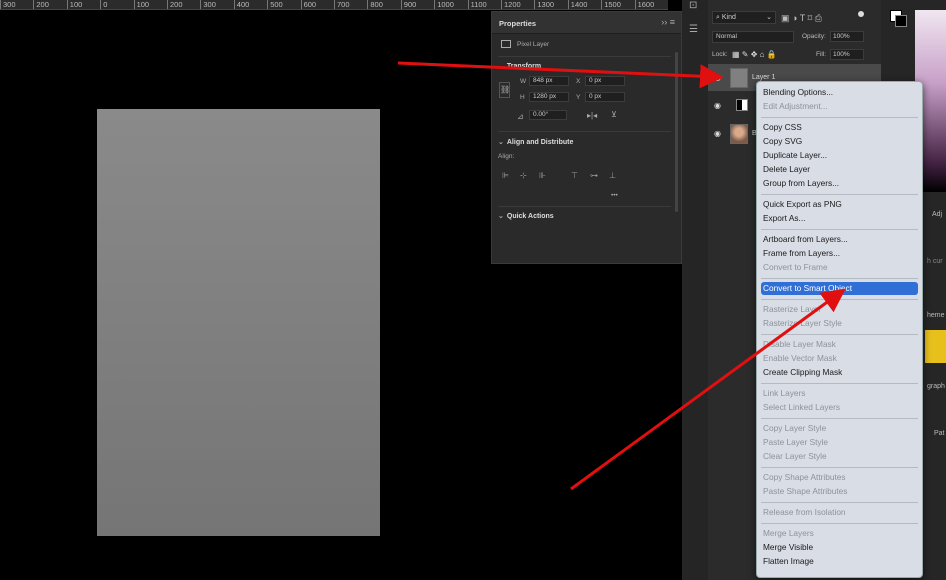 Image resolution: width=946 pixels, height=580 pixels. What do you see at coordinates (839, 127) in the screenshot?
I see `menu-item-copy-css: Copy CSS` at bounding box center [839, 127].